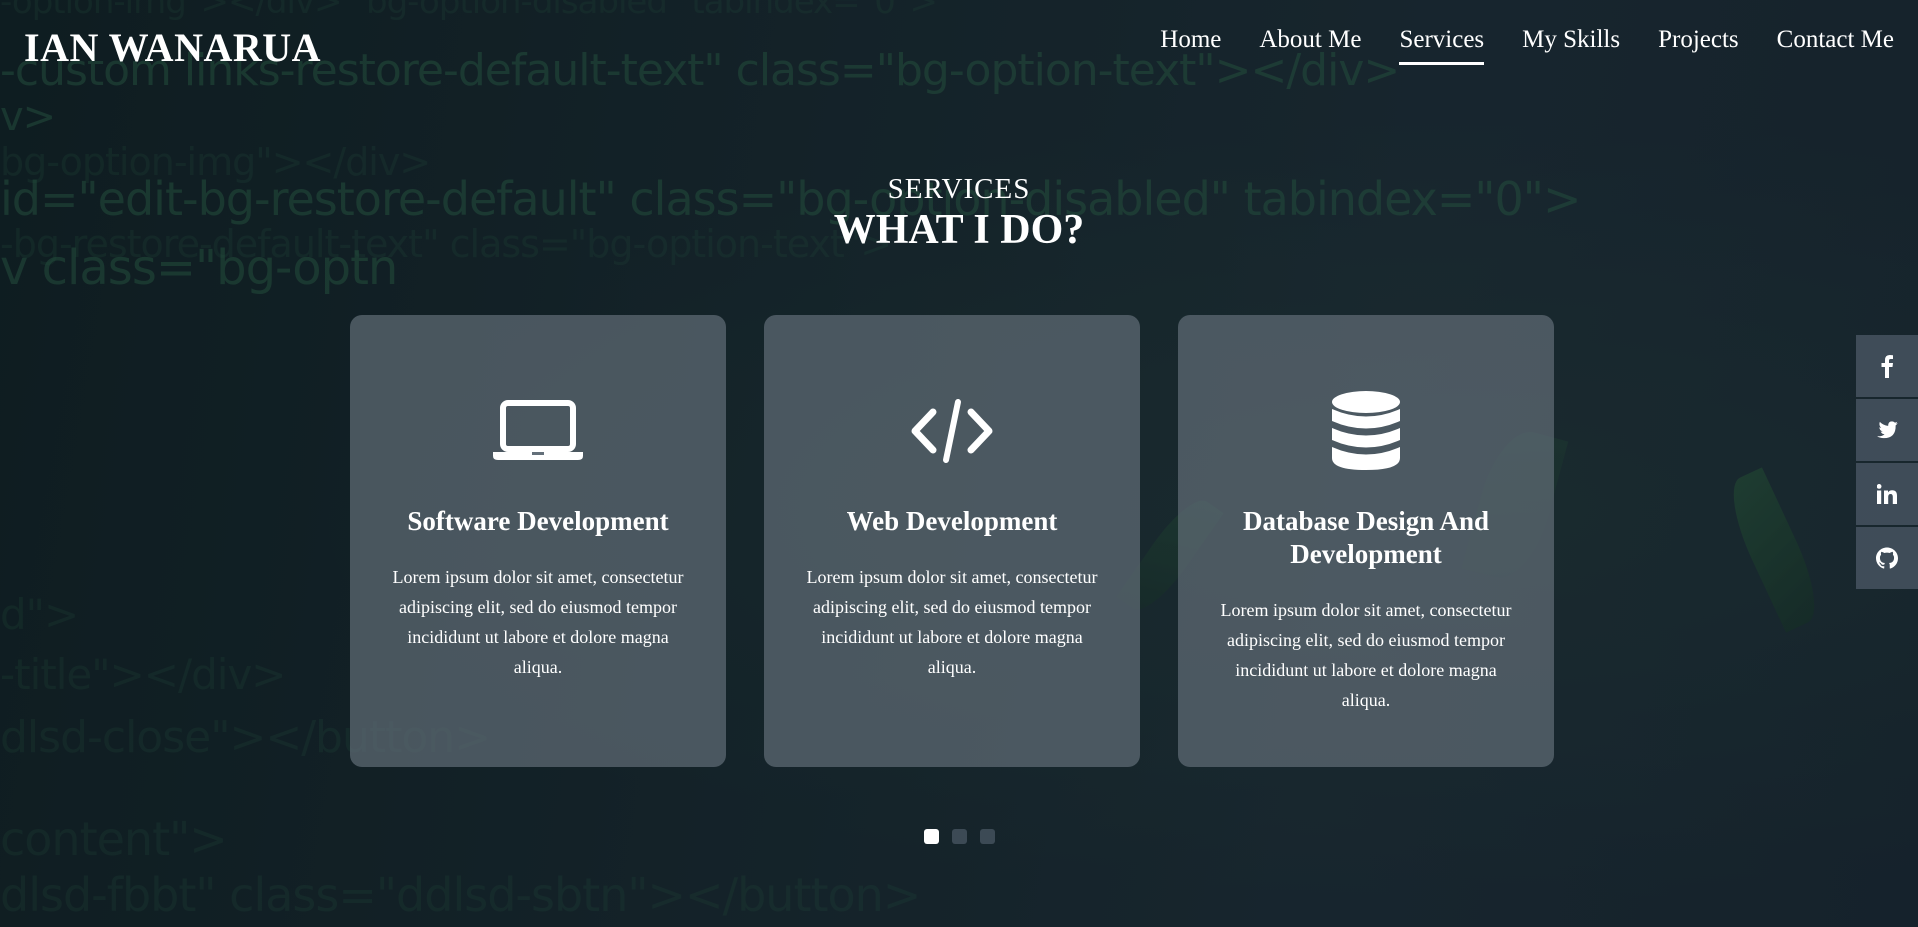 The height and width of the screenshot is (927, 1918). I want to click on nav-services: Services, so click(1441, 45).